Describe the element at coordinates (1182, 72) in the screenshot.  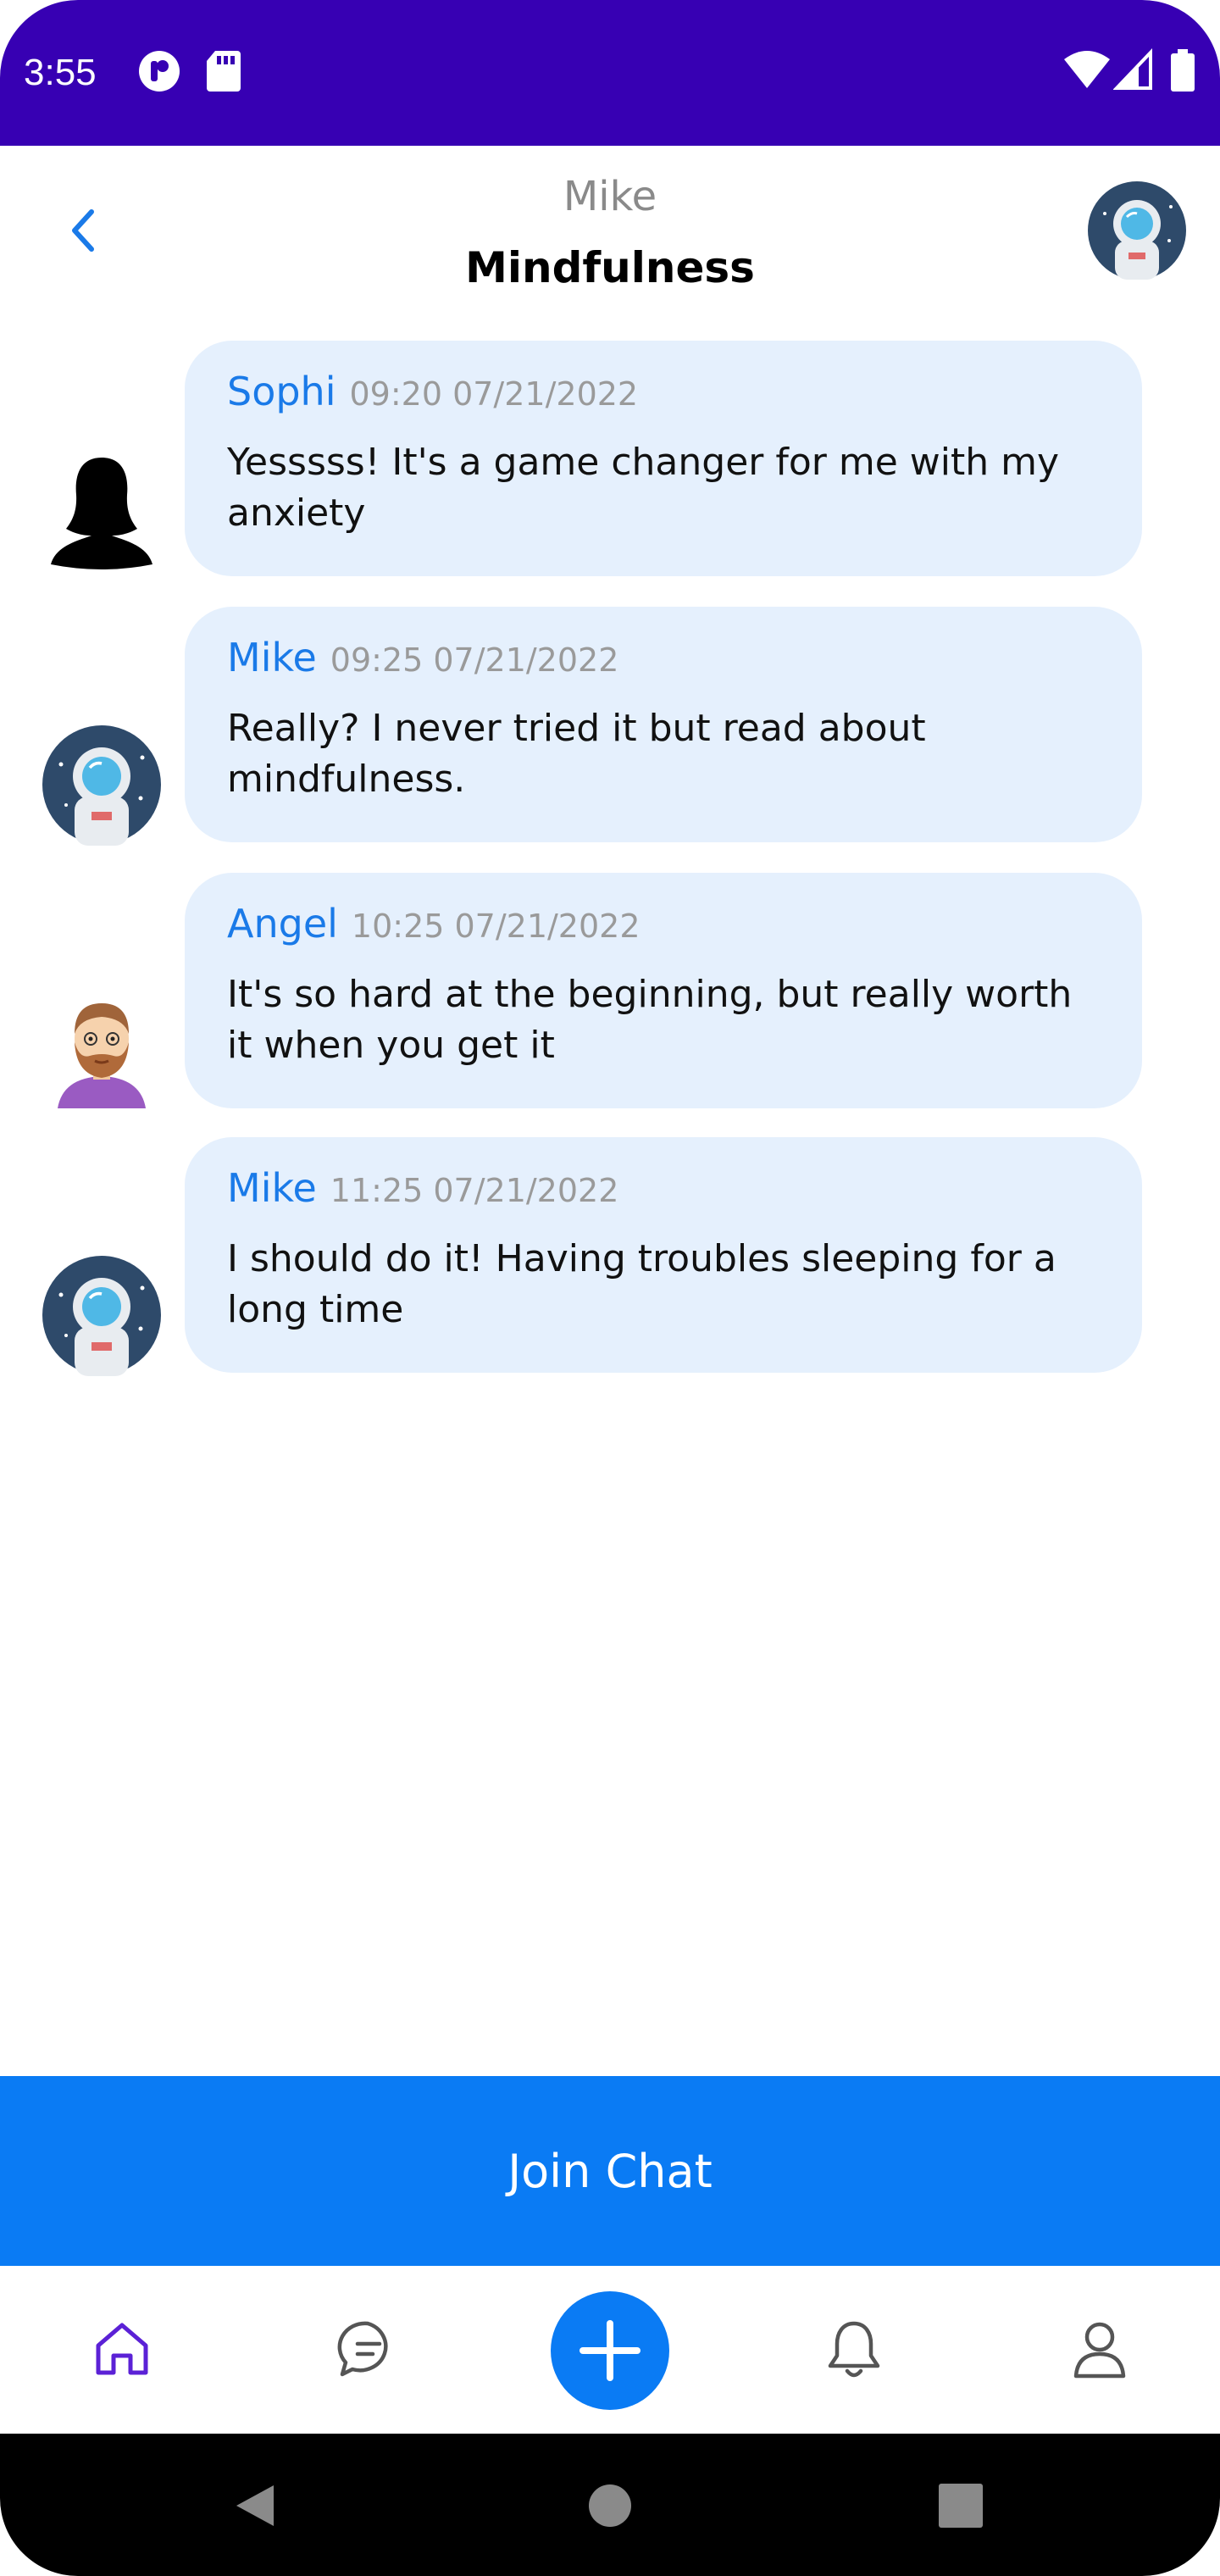
I see `battery-icon` at that location.